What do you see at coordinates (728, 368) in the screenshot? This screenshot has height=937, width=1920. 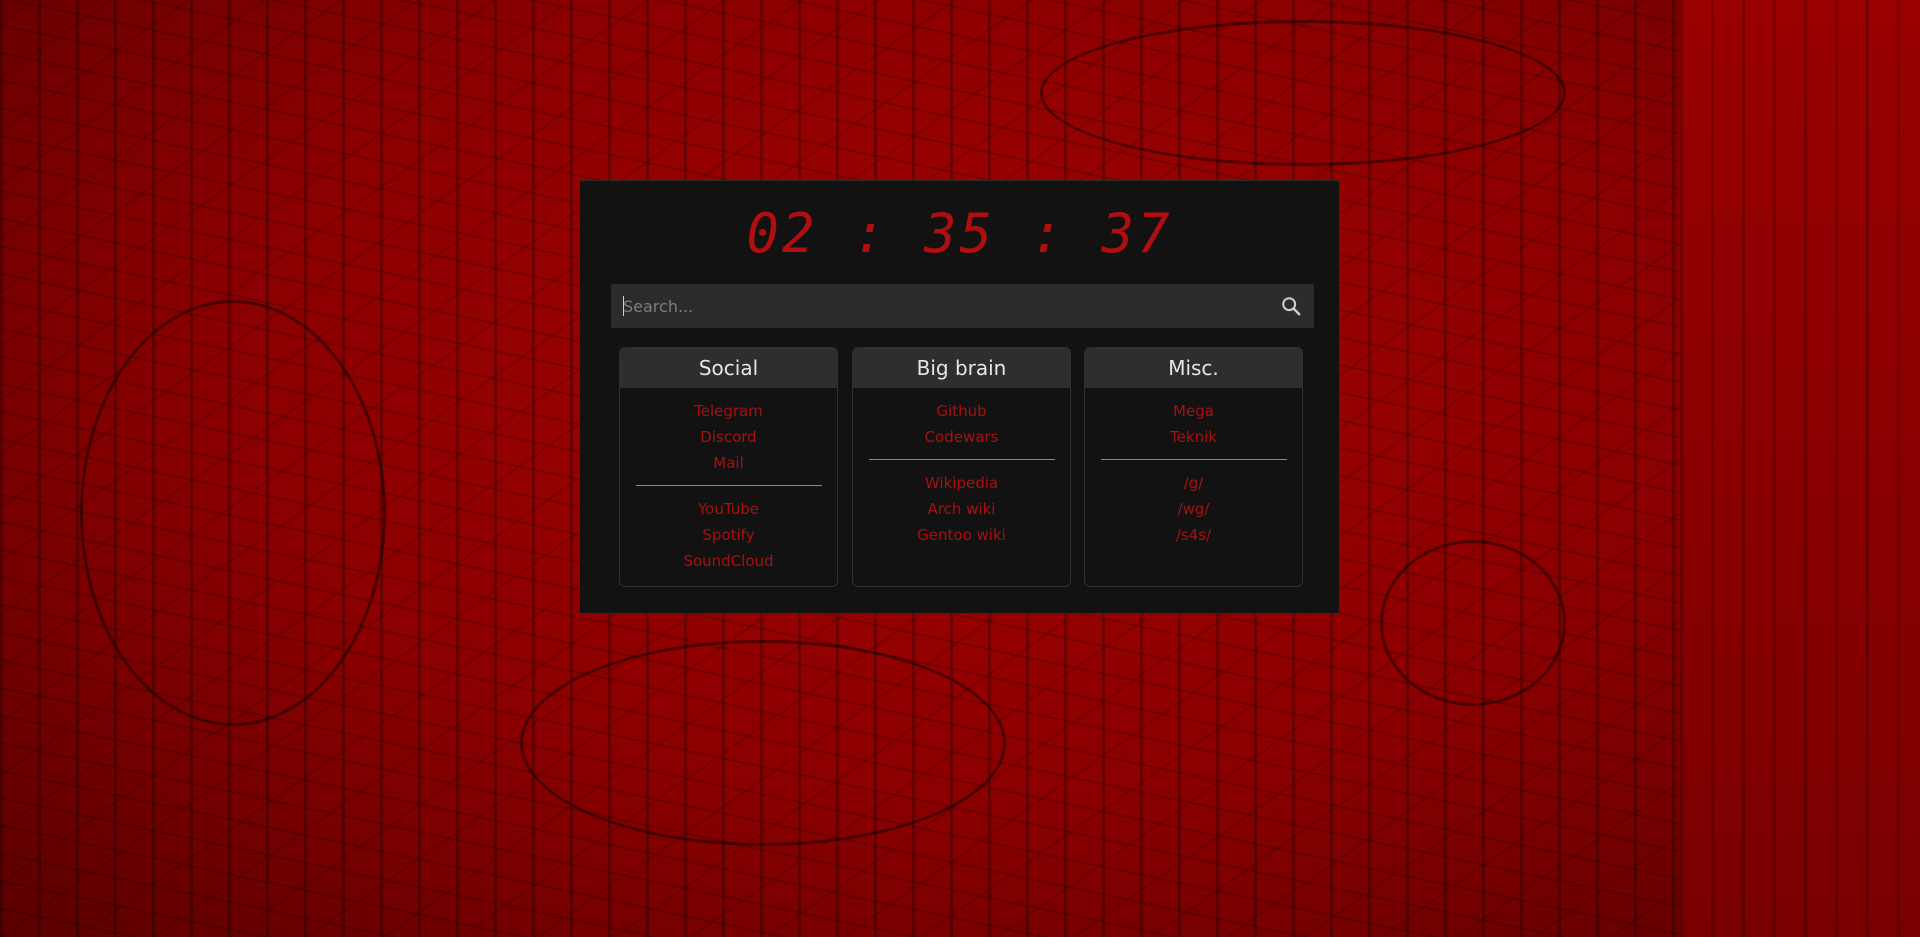 I see `card-title: Social` at bounding box center [728, 368].